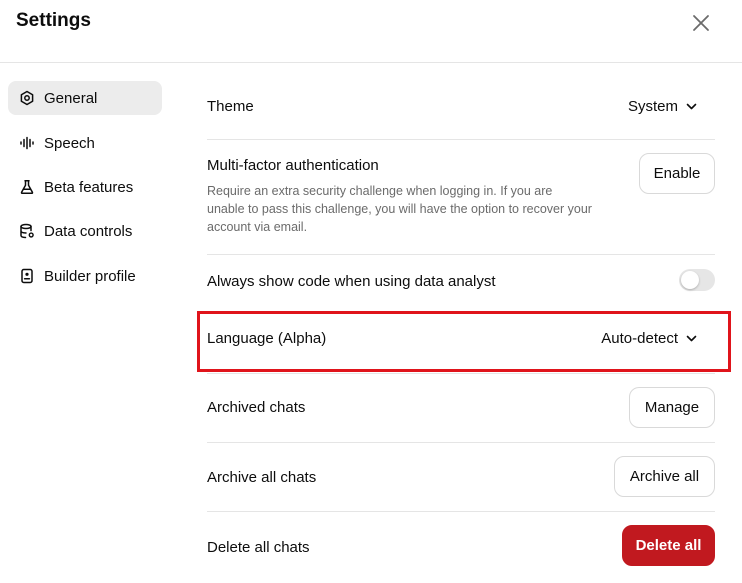  I want to click on code-toggle-switch, so click(697, 280).